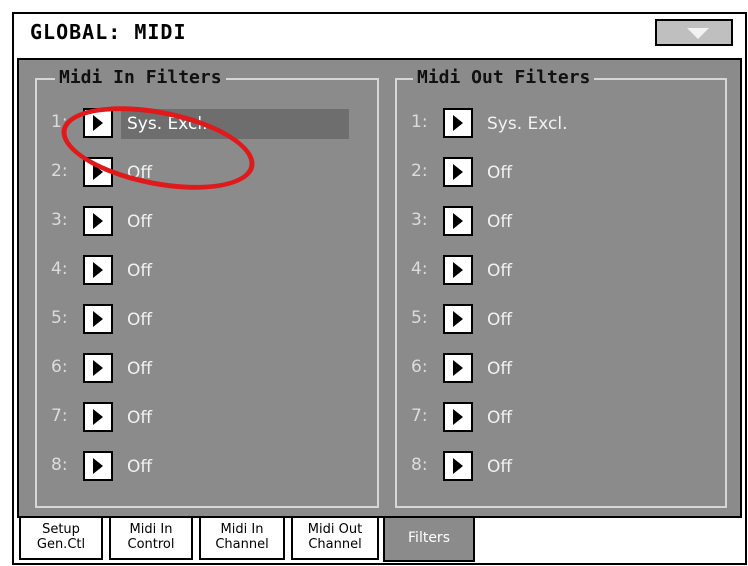 The height and width of the screenshot is (566, 748). I want to click on tab-midi-out-channel: Midi Out Channel, so click(335, 539).